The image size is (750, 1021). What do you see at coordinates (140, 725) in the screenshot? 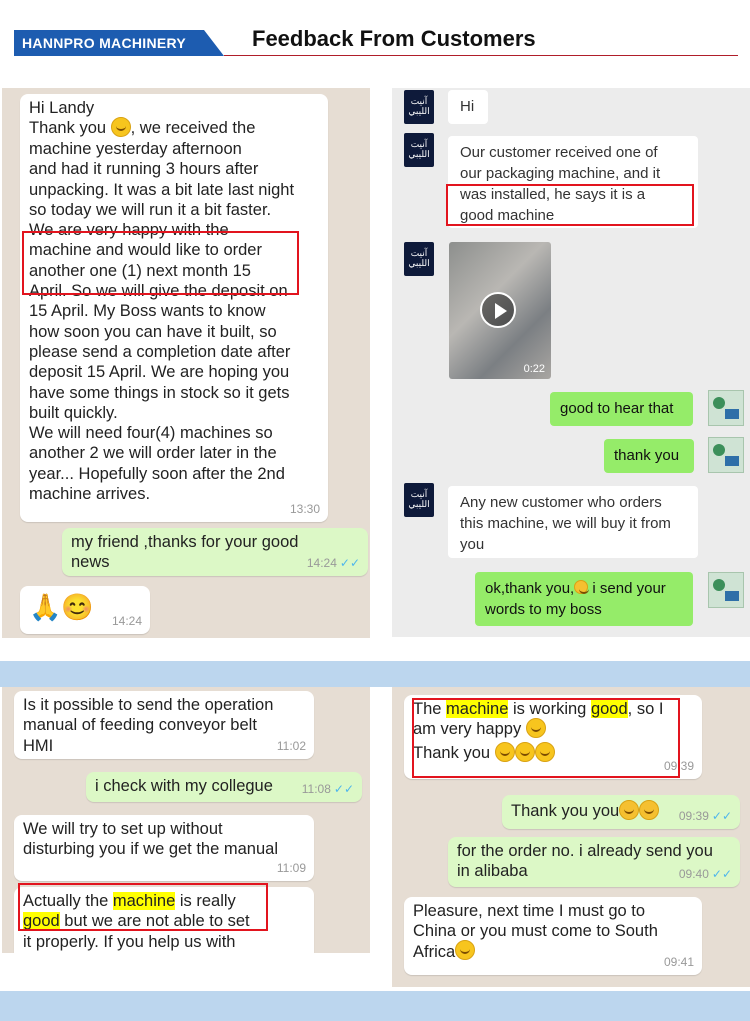
I see `message-line: manual of feeding conveyor belt` at bounding box center [140, 725].